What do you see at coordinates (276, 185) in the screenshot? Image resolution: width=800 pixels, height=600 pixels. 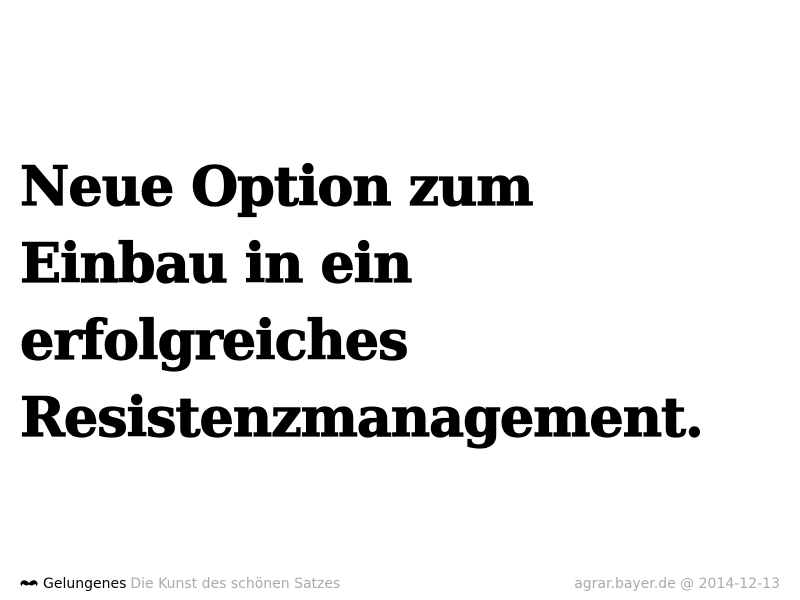 I see `headline-line-1: Neue Option zum` at bounding box center [276, 185].